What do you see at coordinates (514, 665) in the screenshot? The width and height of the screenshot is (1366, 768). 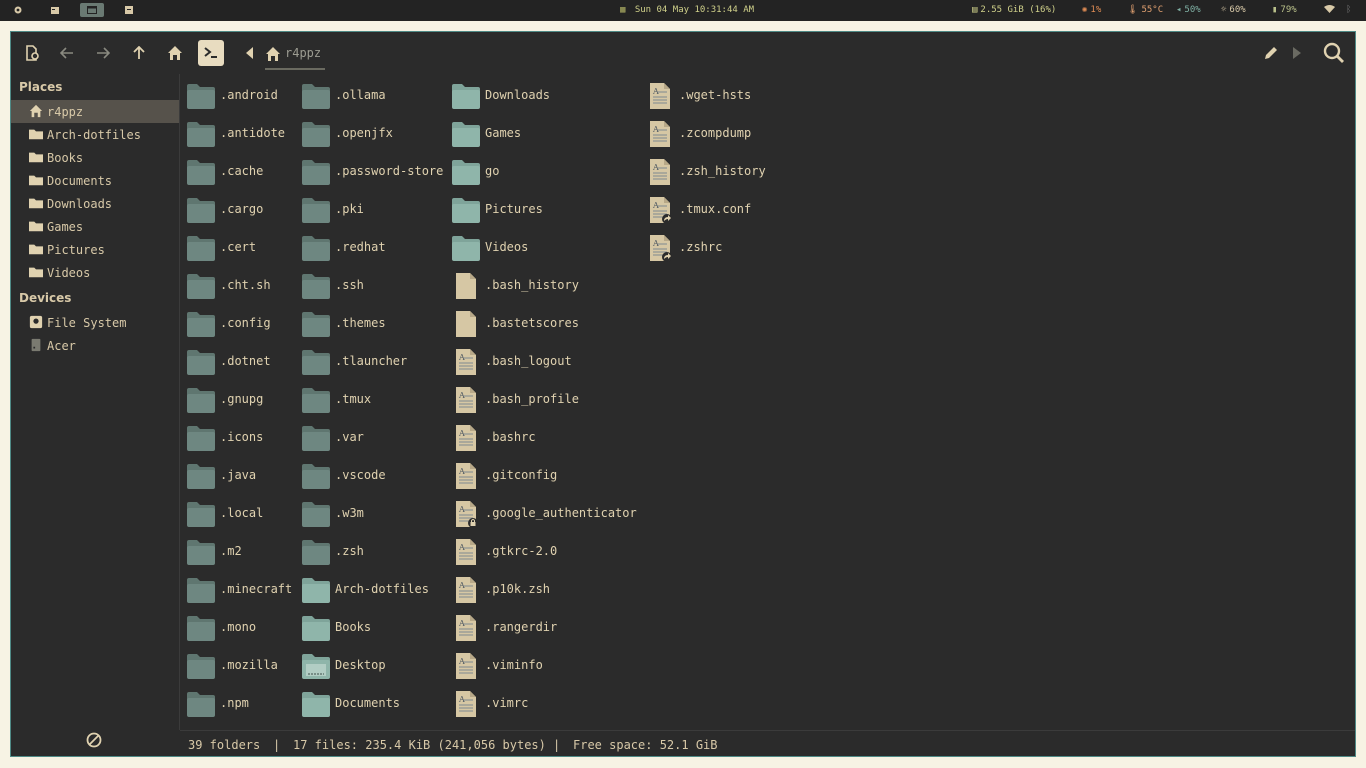 I see `item-name: .viminfo` at bounding box center [514, 665].